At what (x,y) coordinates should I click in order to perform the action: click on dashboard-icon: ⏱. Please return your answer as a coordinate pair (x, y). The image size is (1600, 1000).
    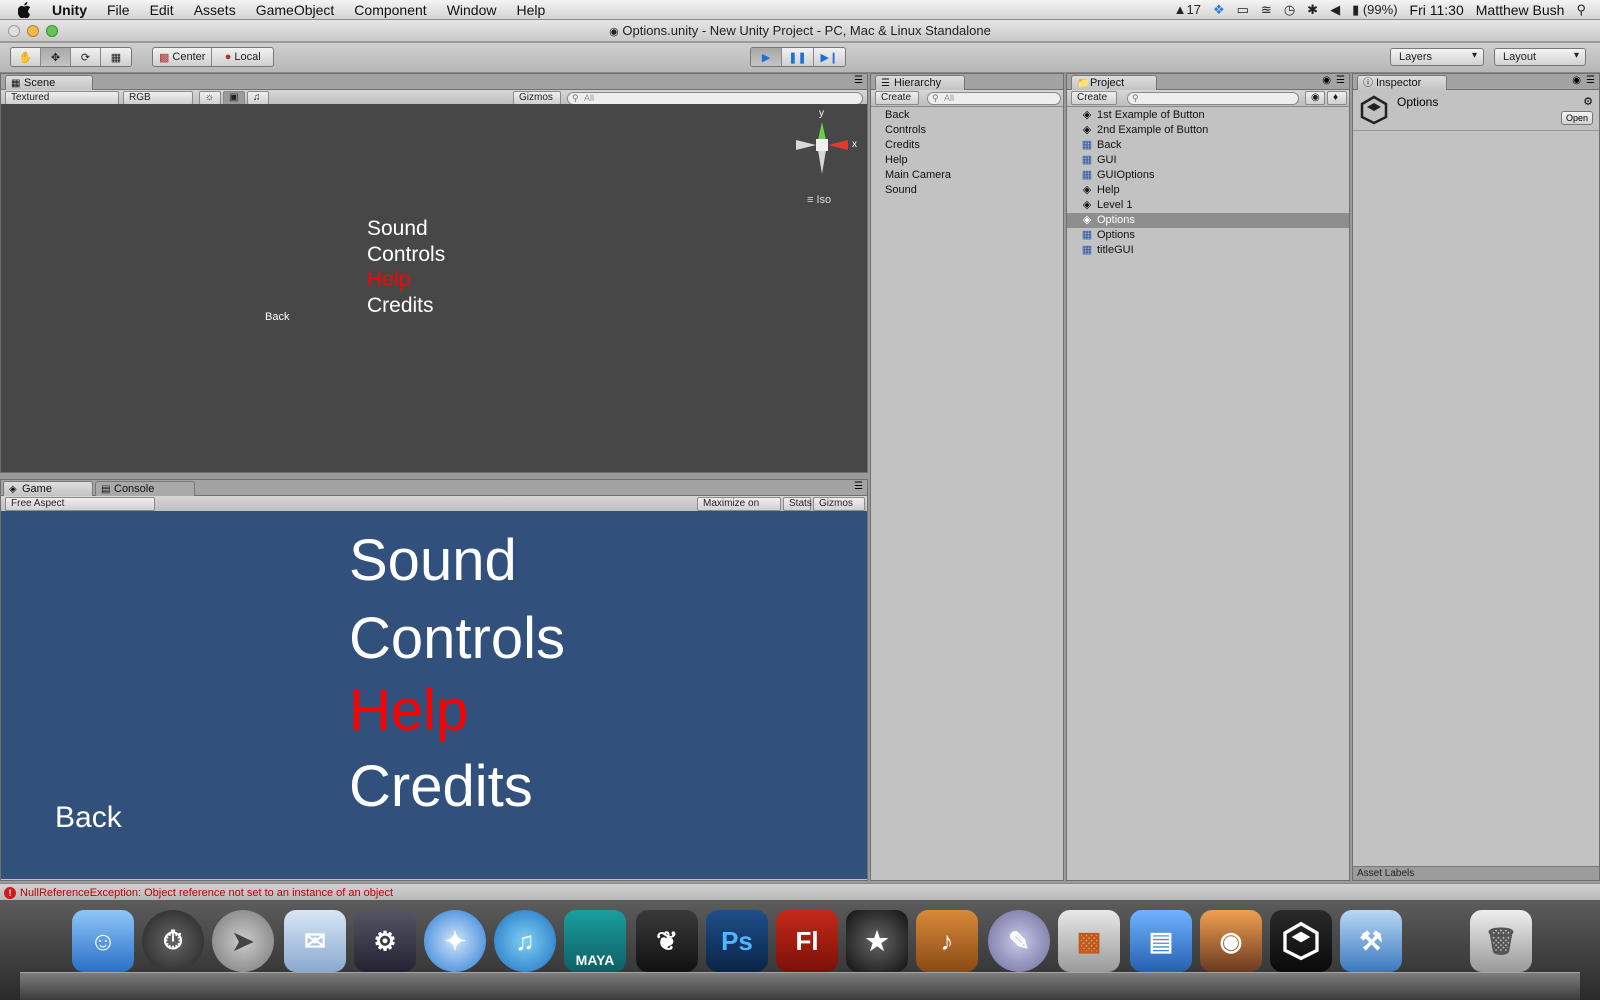
    Looking at the image, I should click on (173, 941).